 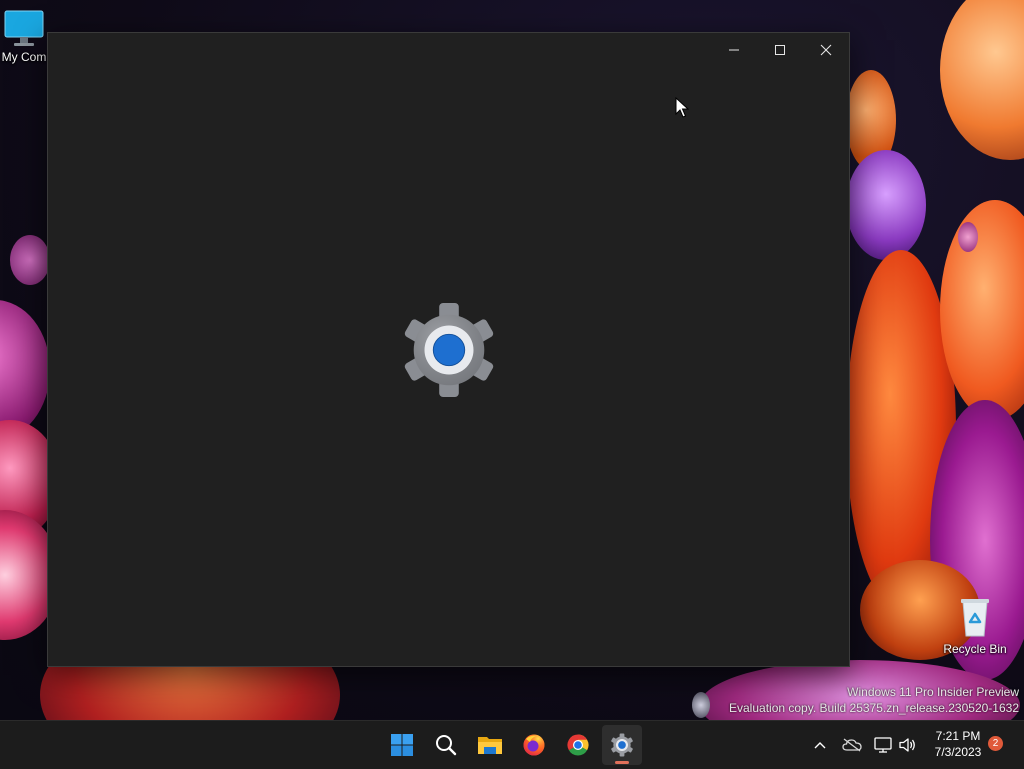 I want to click on title-bar, so click(x=448, y=50).